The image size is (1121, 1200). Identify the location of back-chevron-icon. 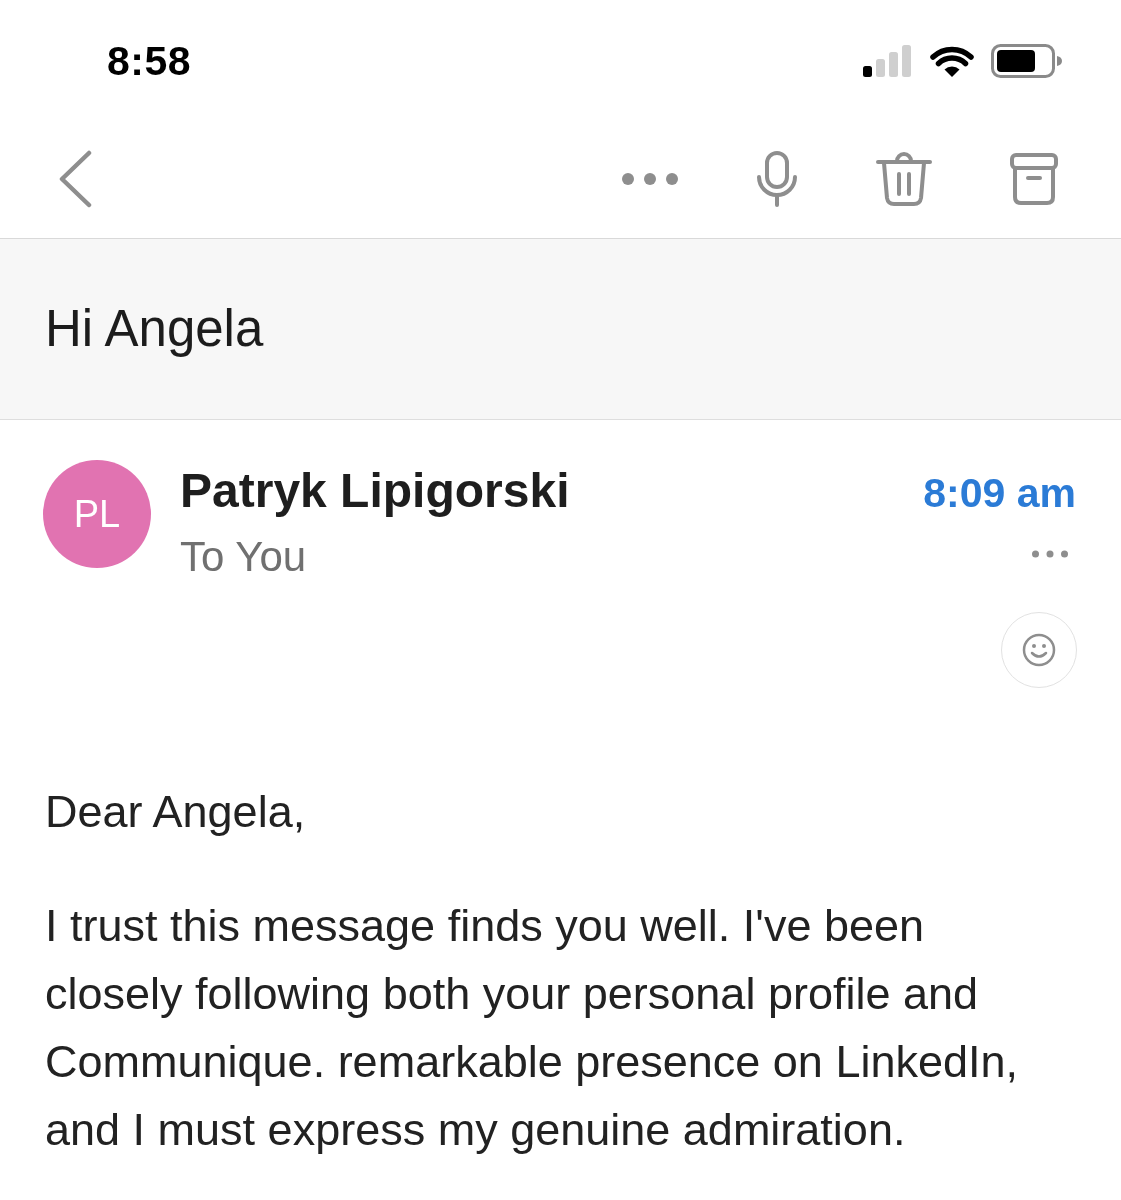
(75, 179).